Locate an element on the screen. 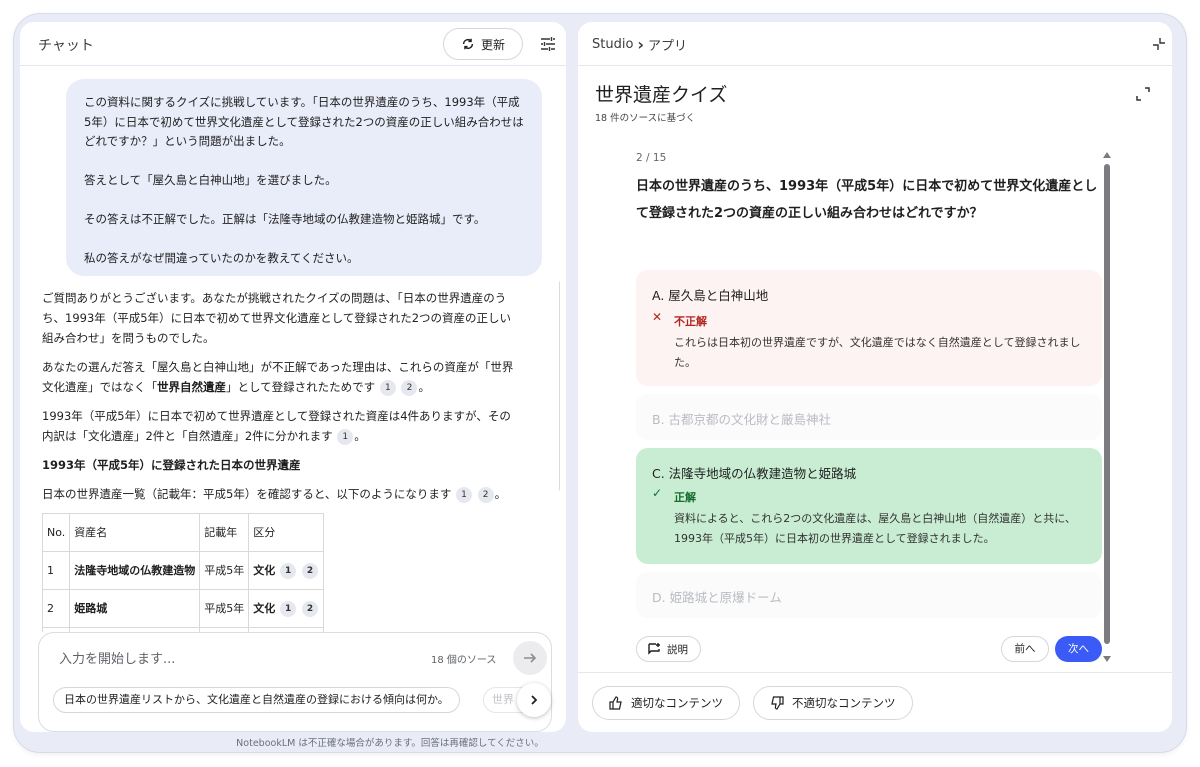 The image size is (1200, 767). check-icon: ✓ is located at coordinates (657, 493).